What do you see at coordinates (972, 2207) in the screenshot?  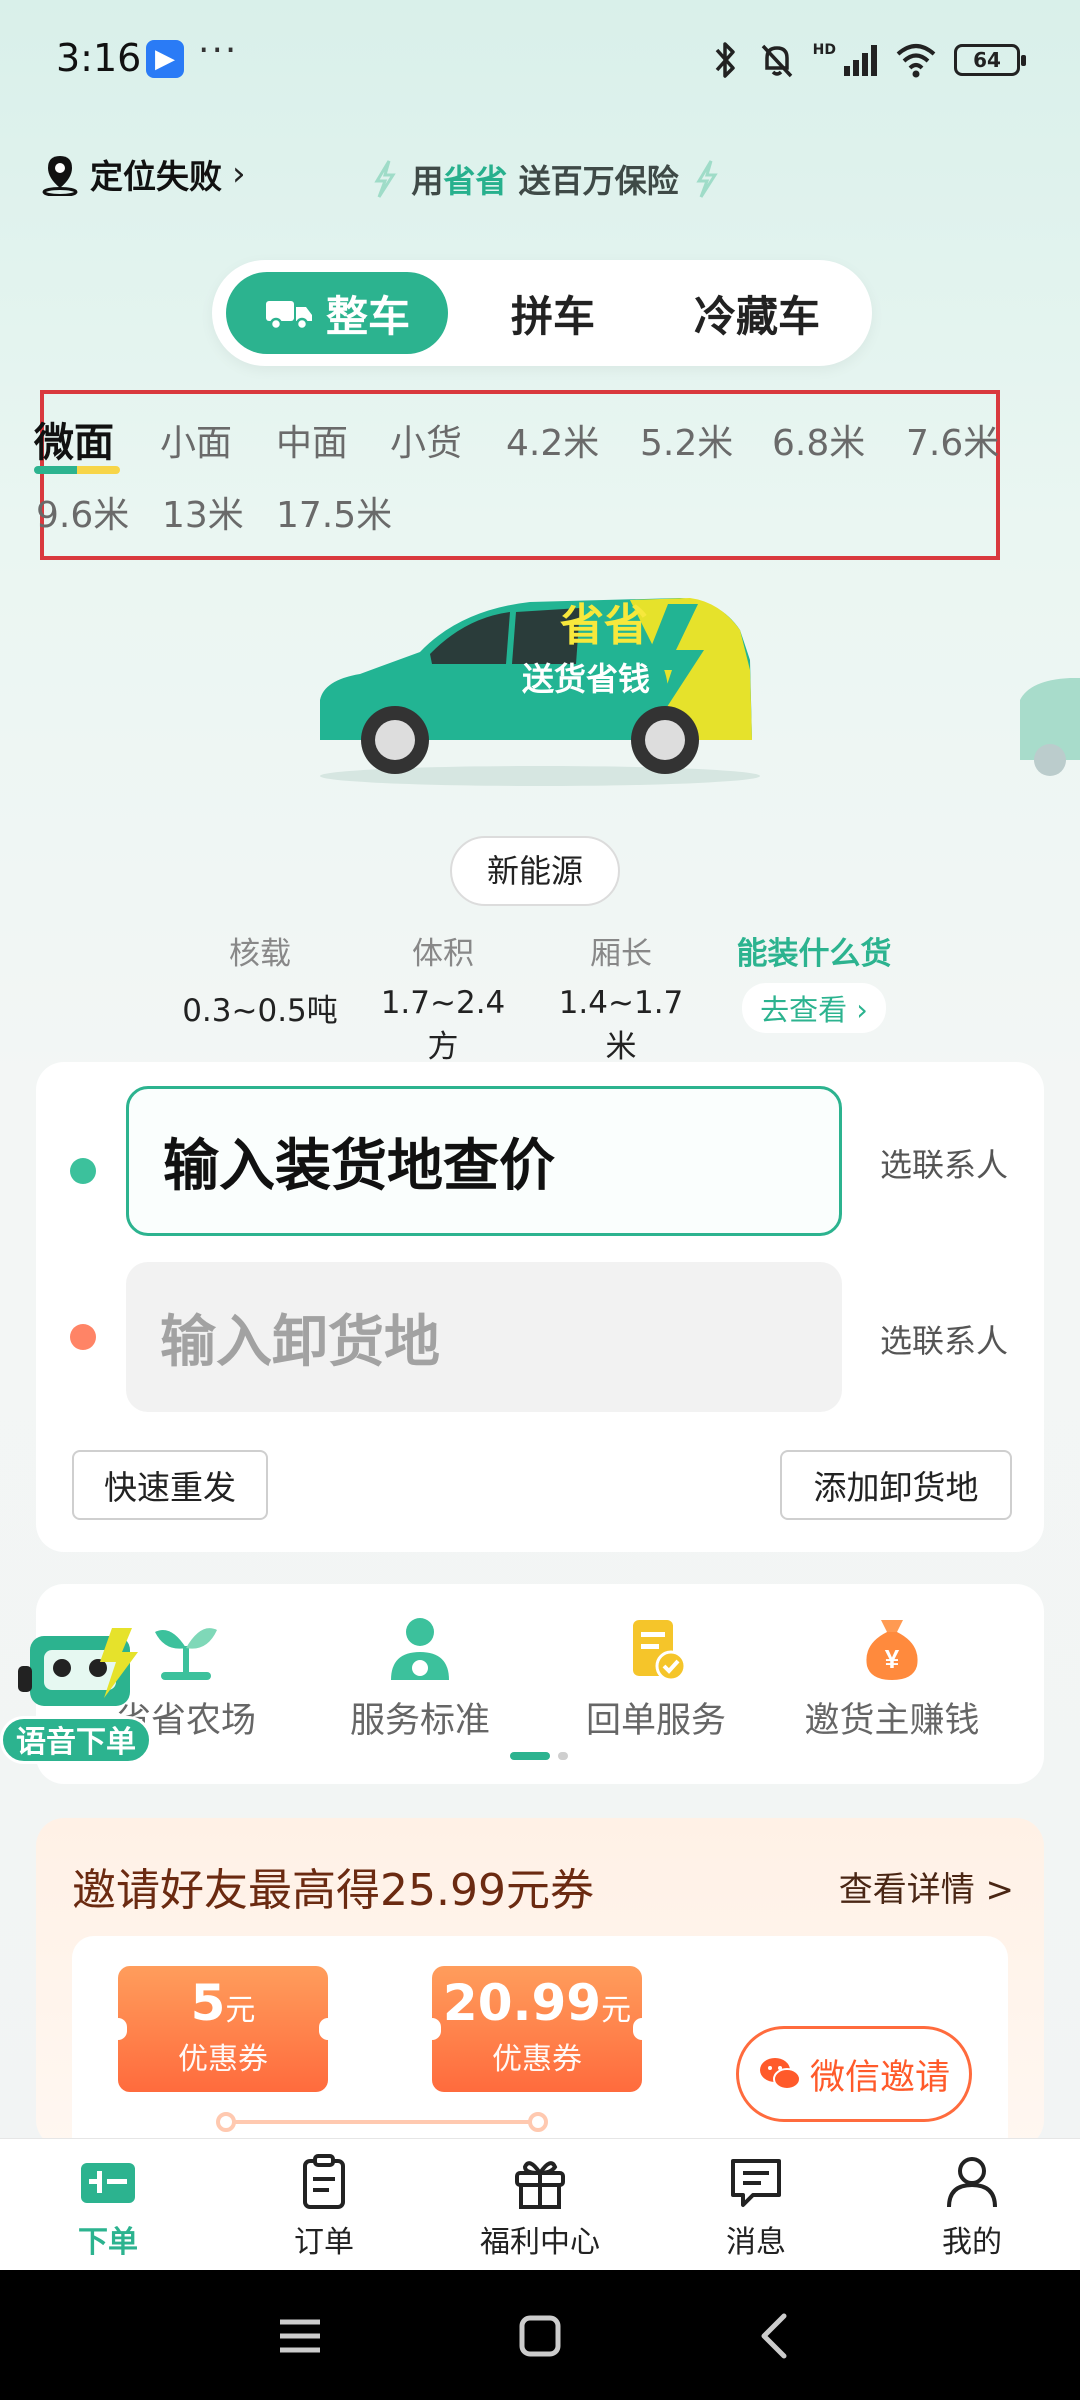 I see `nav-me: 我的` at bounding box center [972, 2207].